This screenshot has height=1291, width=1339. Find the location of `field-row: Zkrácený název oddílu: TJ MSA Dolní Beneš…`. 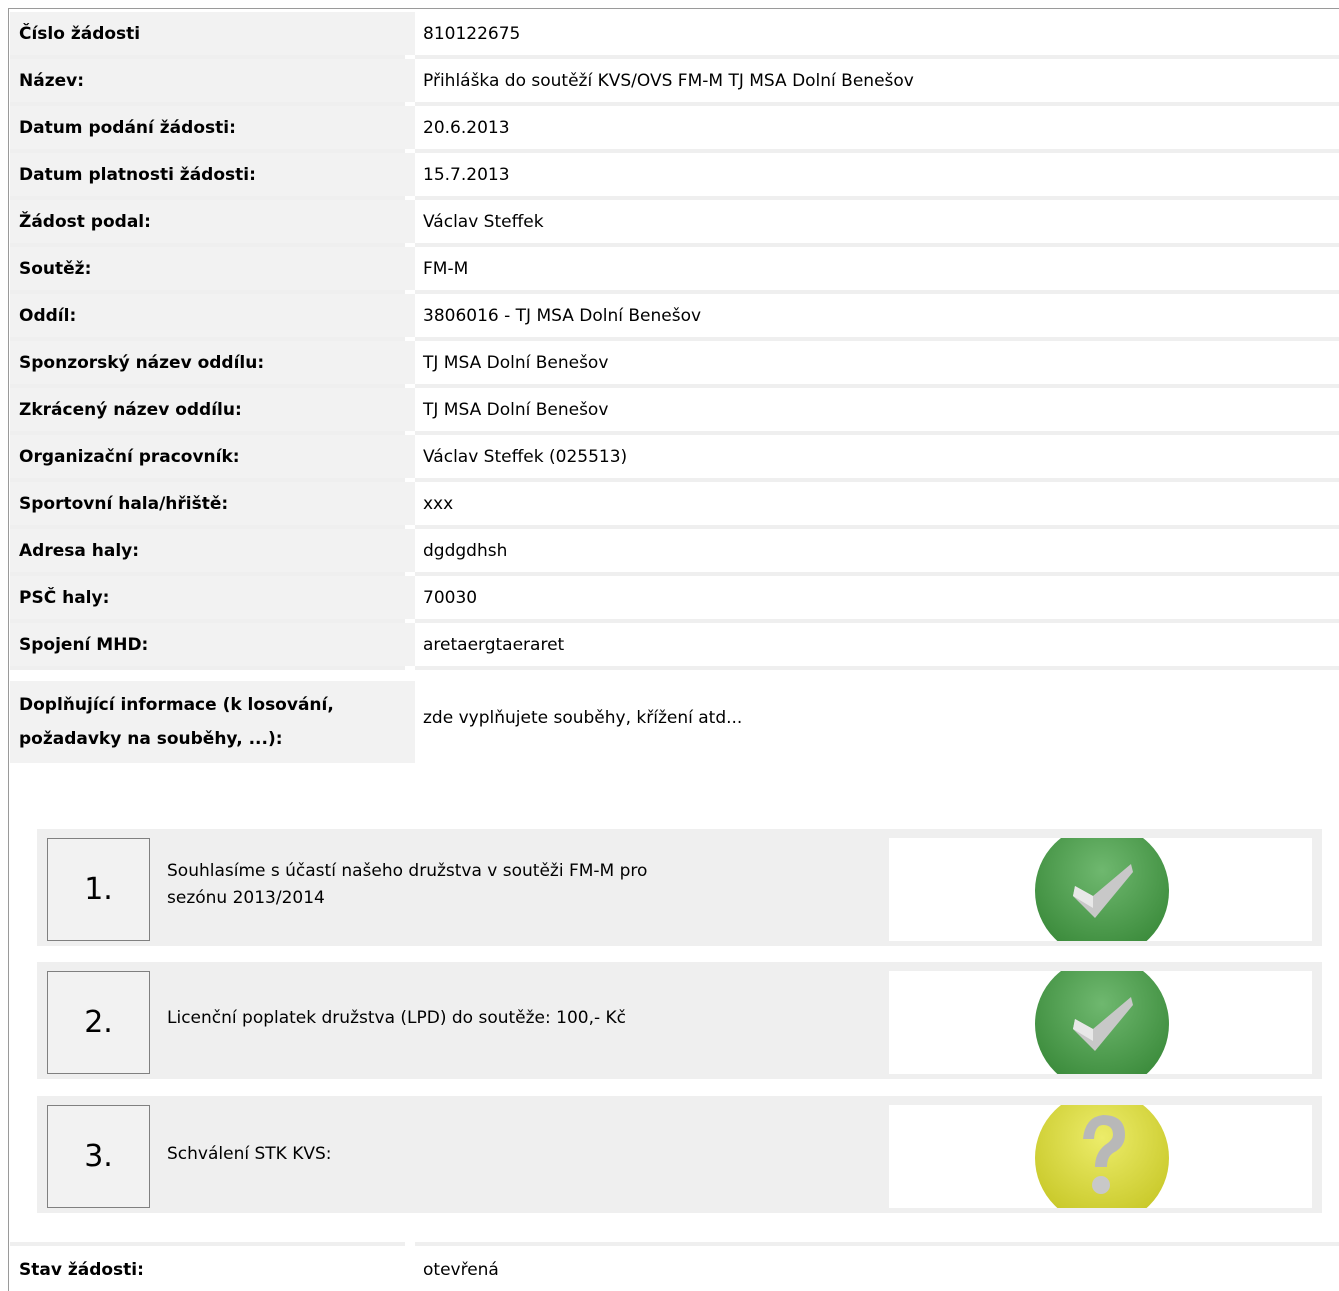

field-row: Zkrácený název oddílu: TJ MSA Dolní Beneš… is located at coordinates (674, 409).